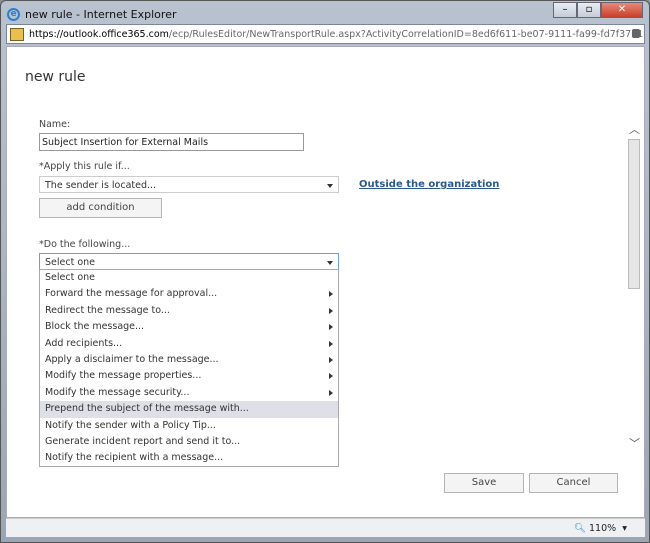 The height and width of the screenshot is (543, 650). I want to click on maximize-button: ▫, so click(589, 10).